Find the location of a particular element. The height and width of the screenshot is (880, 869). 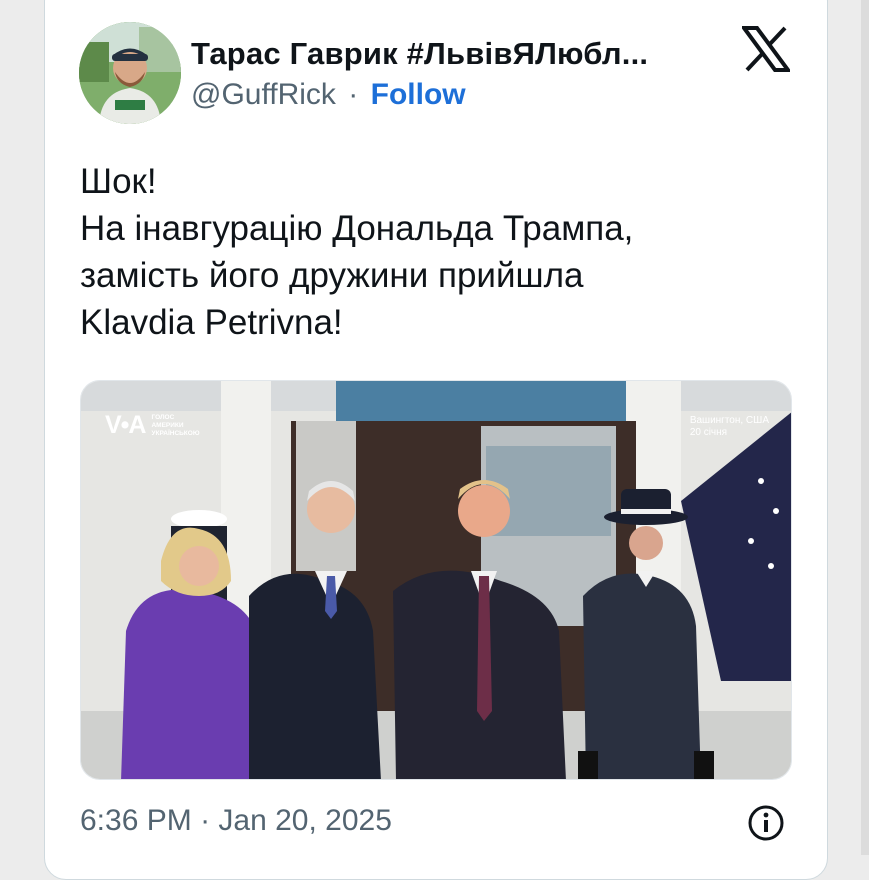

tweet-text-line: замість його дружини прийшла is located at coordinates (332, 275).